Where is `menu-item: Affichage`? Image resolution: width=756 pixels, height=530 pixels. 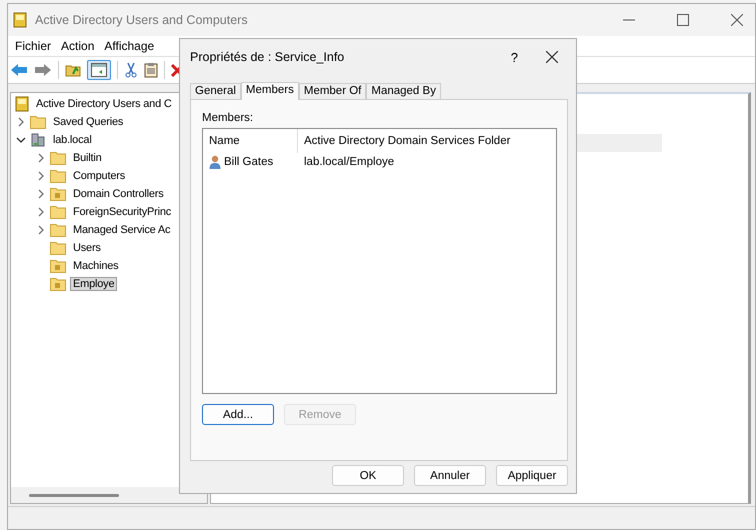 menu-item: Affichage is located at coordinates (129, 46).